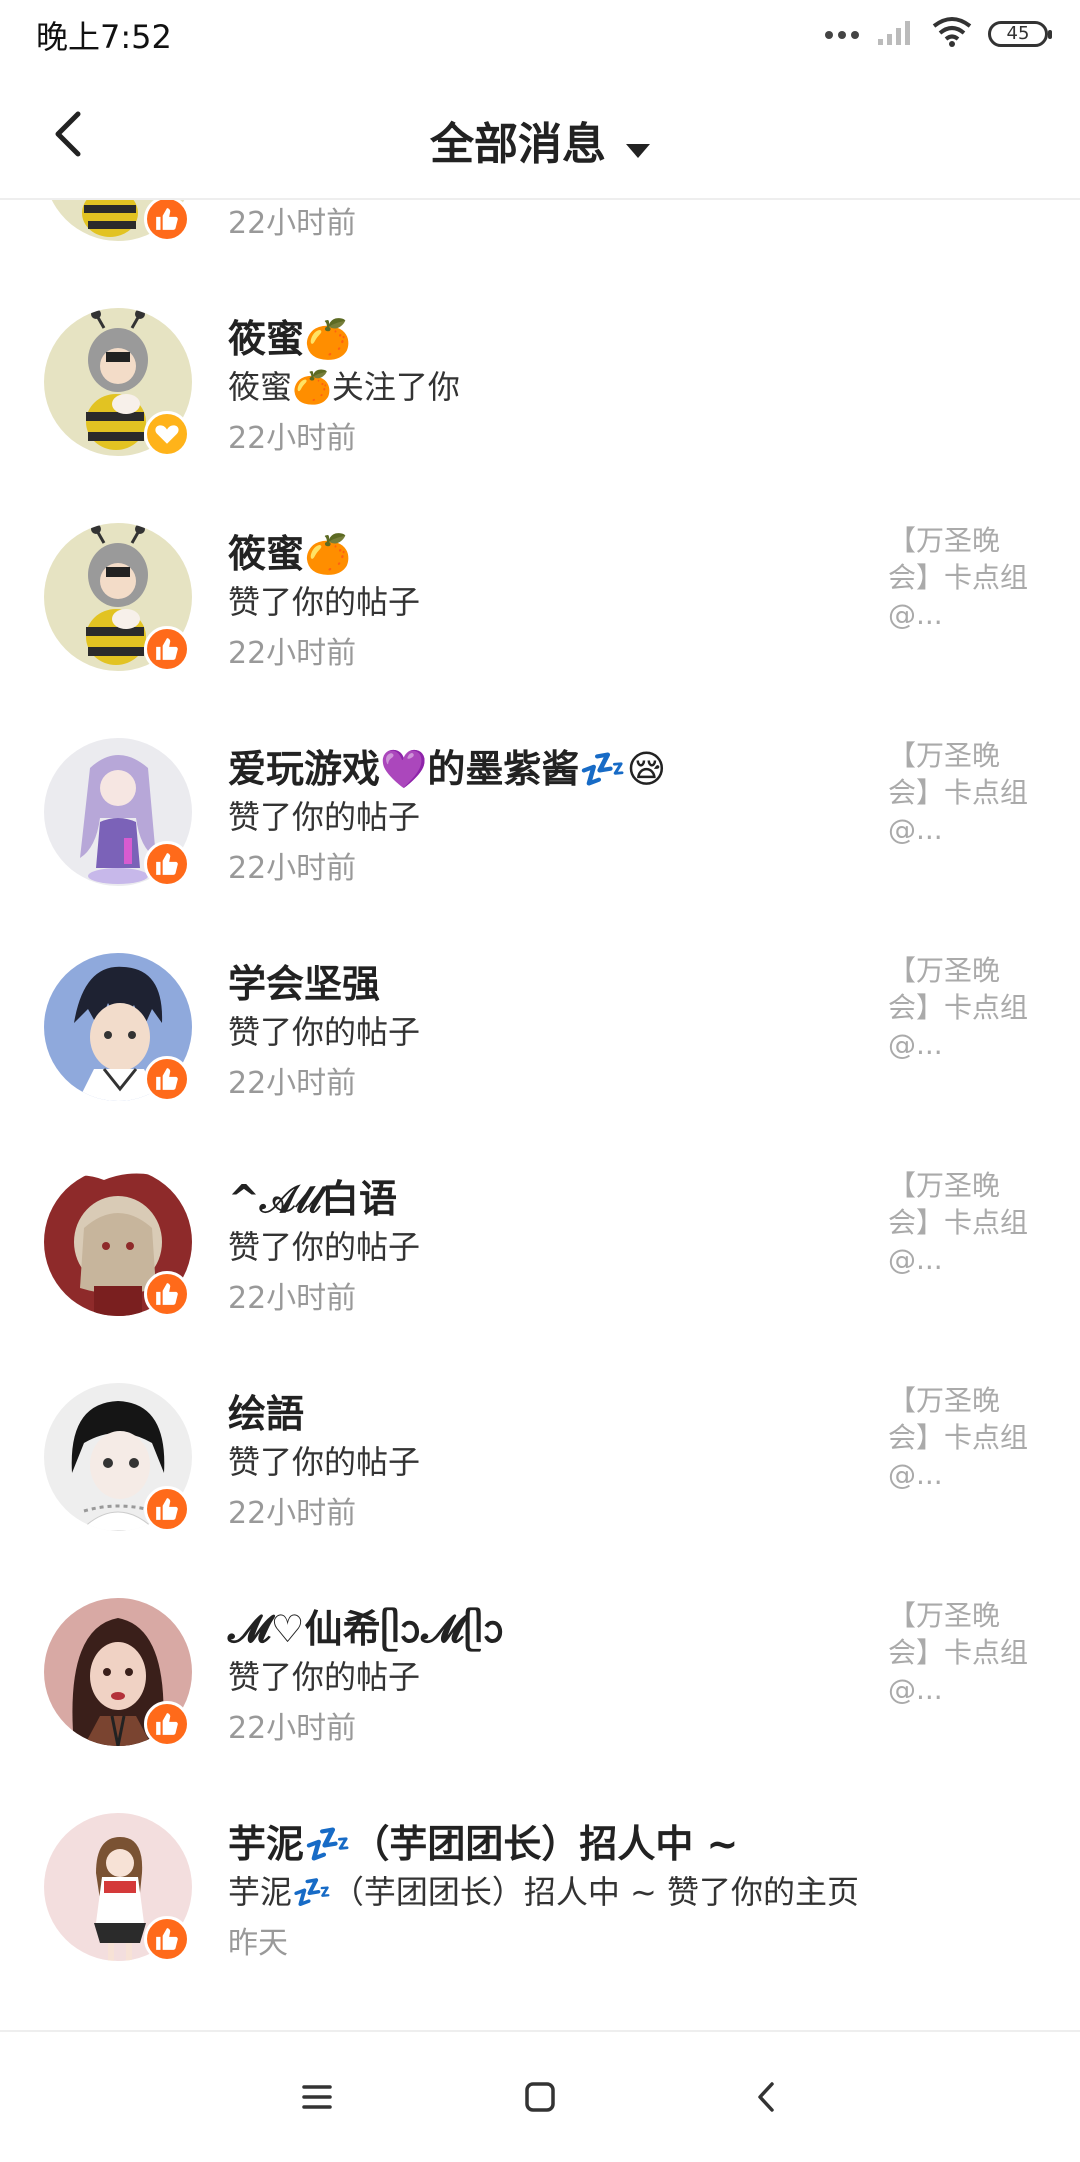 The width and height of the screenshot is (1080, 2162). I want to click on notification-action: 筱蜜🍊关注了你, so click(344, 387).